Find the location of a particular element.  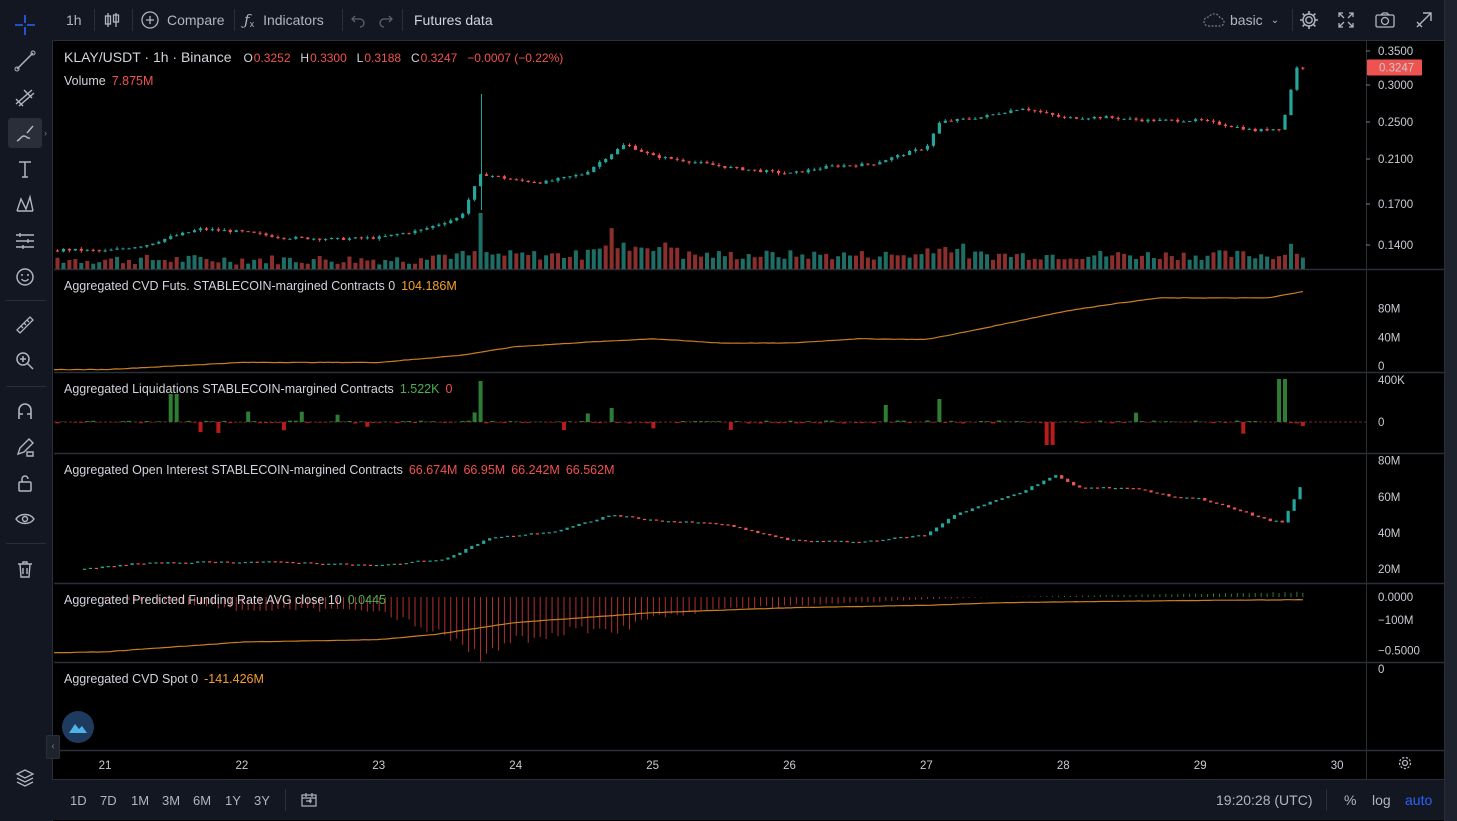

toolbar-divider is located at coordinates (132, 20).